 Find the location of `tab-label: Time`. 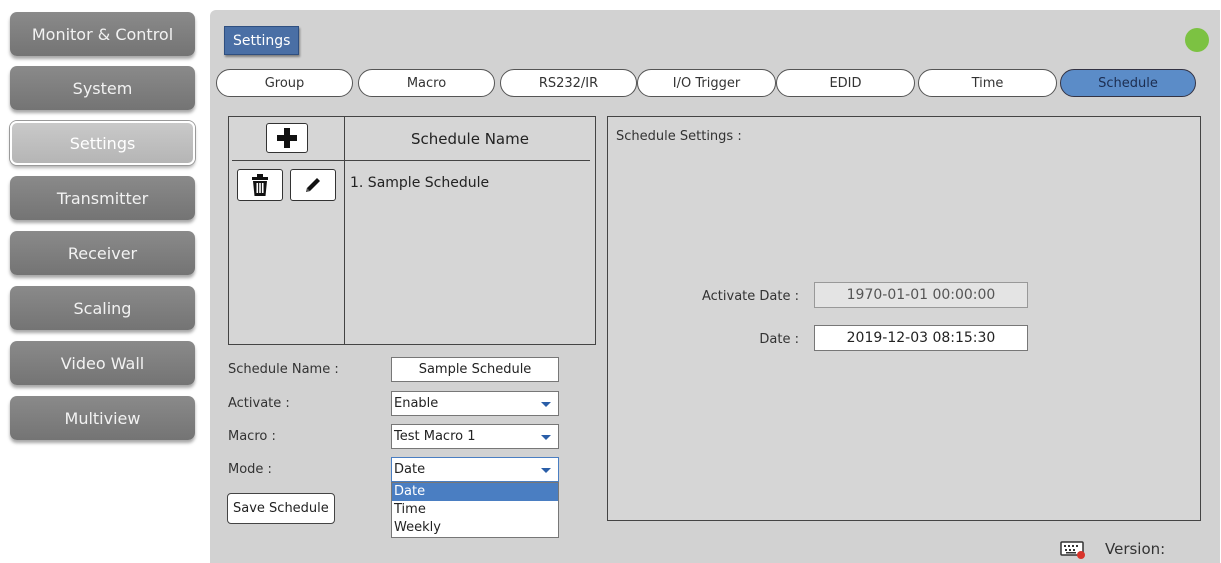

tab-label: Time is located at coordinates (987, 83).